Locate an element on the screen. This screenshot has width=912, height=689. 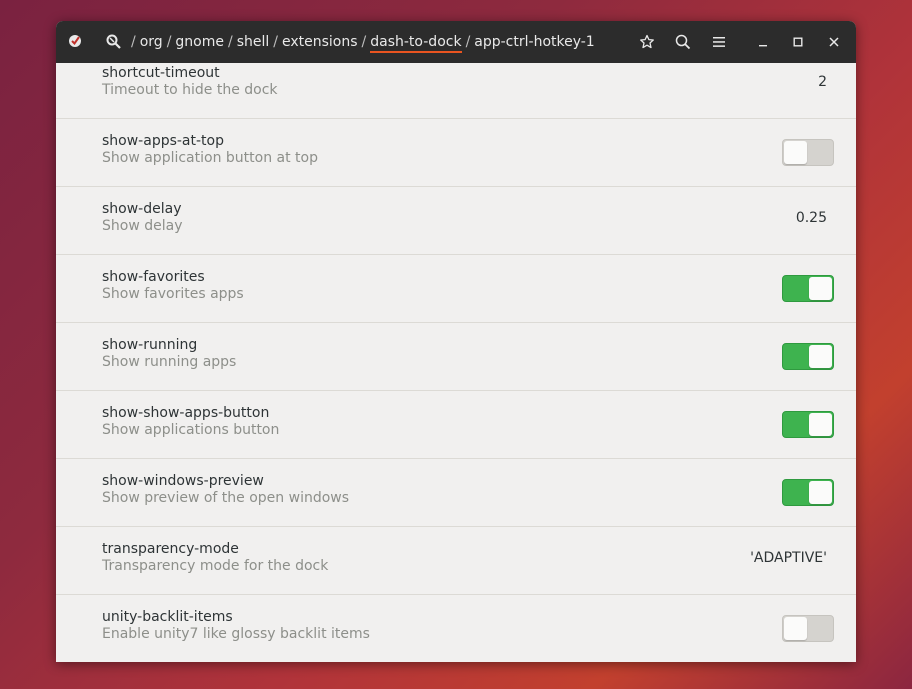
breadcrumb-item-extensions: extensions is located at coordinates (320, 42).